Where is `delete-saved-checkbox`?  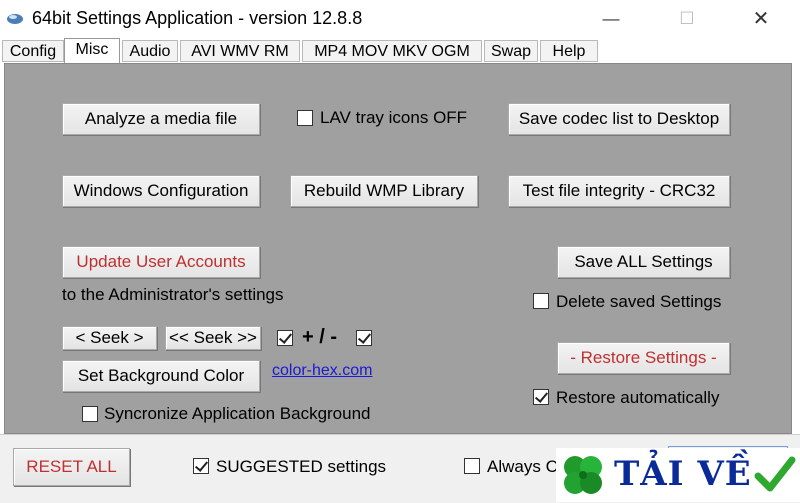 delete-saved-checkbox is located at coordinates (541, 301).